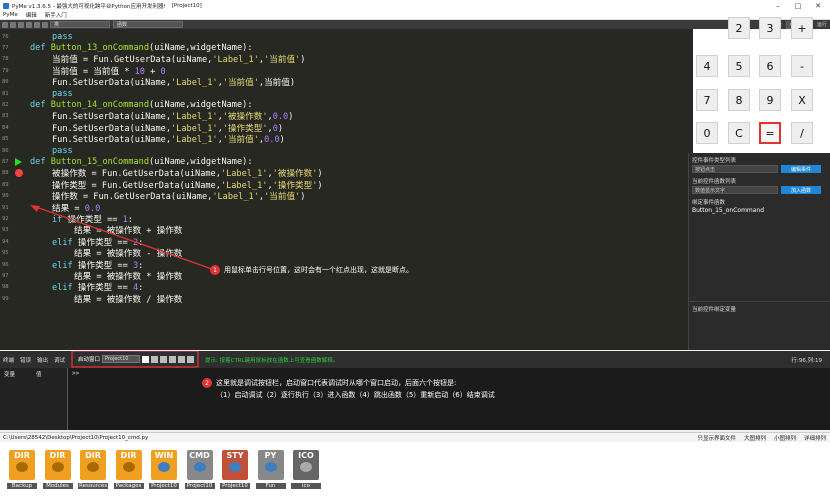  What do you see at coordinates (346, 208) in the screenshot?
I see `code-line: 91 结果 = 0.0` at bounding box center [346, 208].